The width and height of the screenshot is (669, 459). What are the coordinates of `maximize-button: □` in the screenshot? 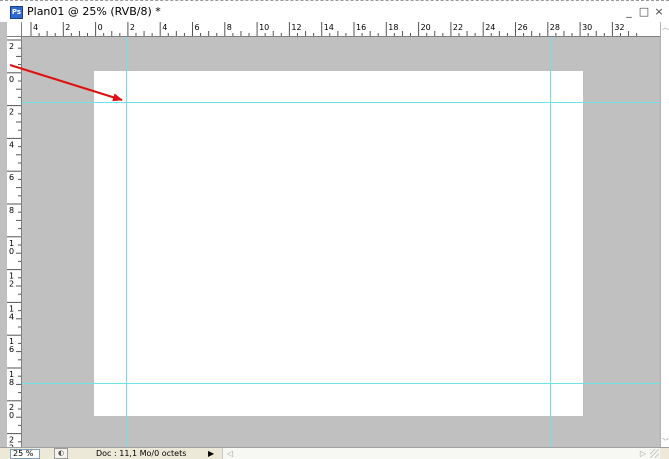 It's located at (644, 12).